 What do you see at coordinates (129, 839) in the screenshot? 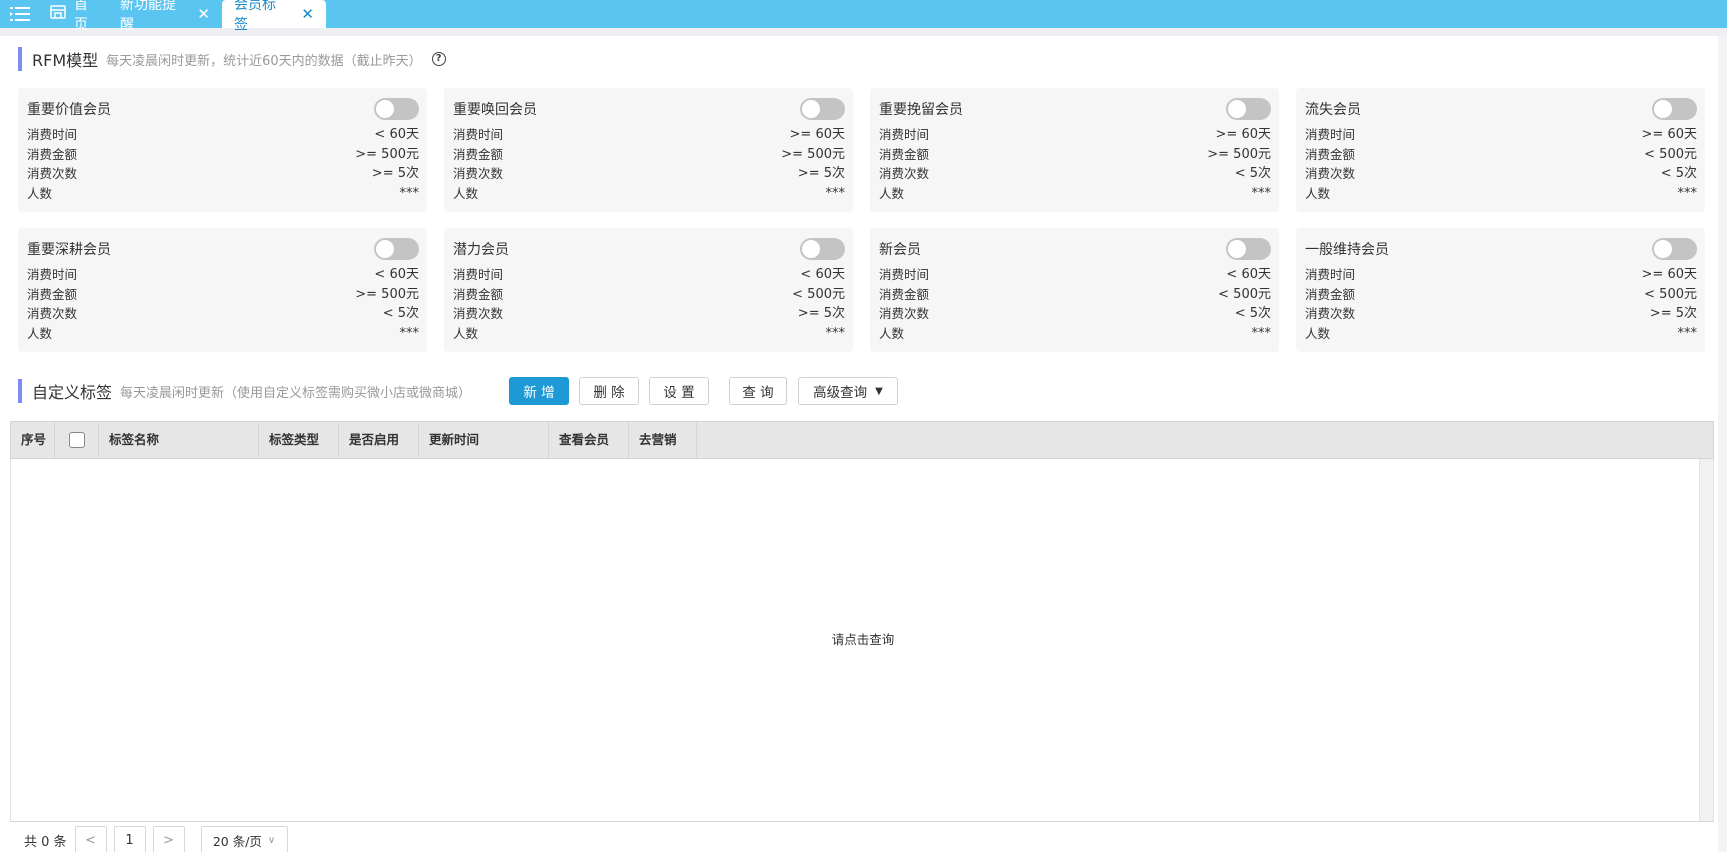
I see `page-number-button: 1` at bounding box center [129, 839].